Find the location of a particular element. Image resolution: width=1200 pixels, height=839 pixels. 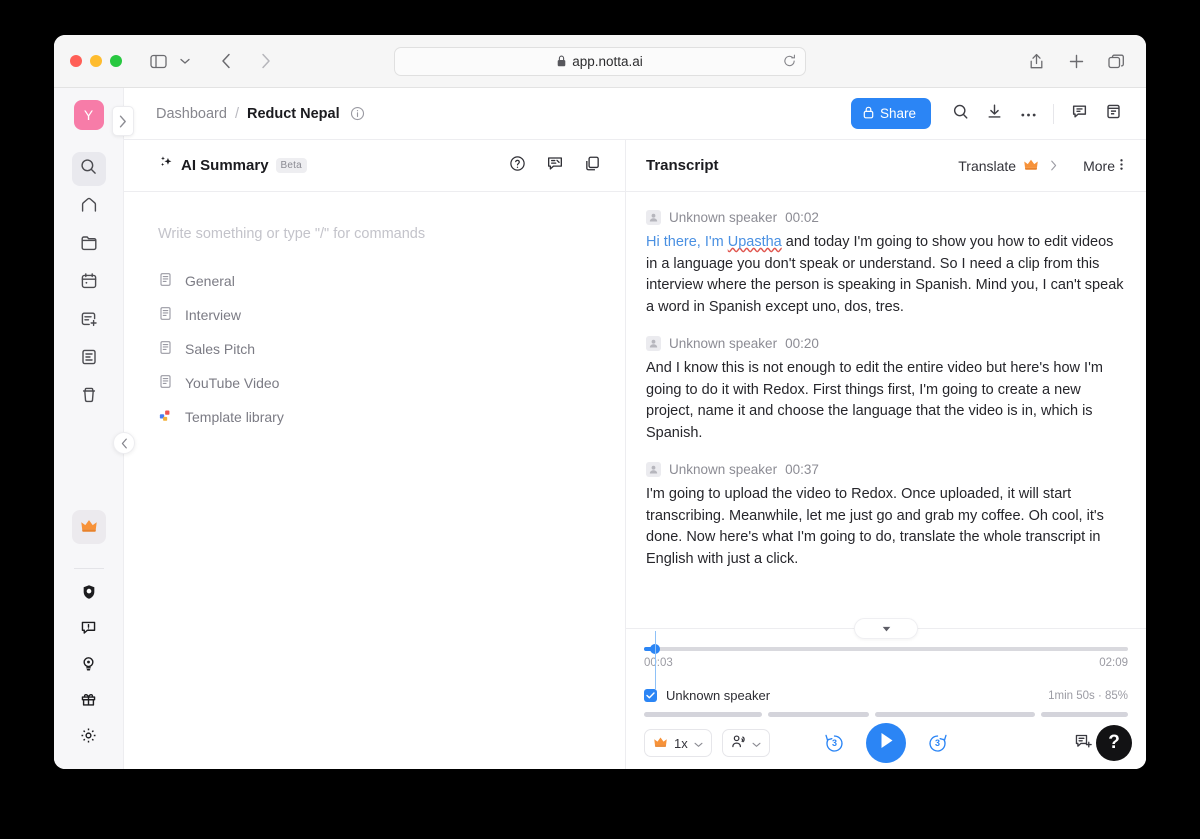

maximize-window-button is located at coordinates (116, 61).